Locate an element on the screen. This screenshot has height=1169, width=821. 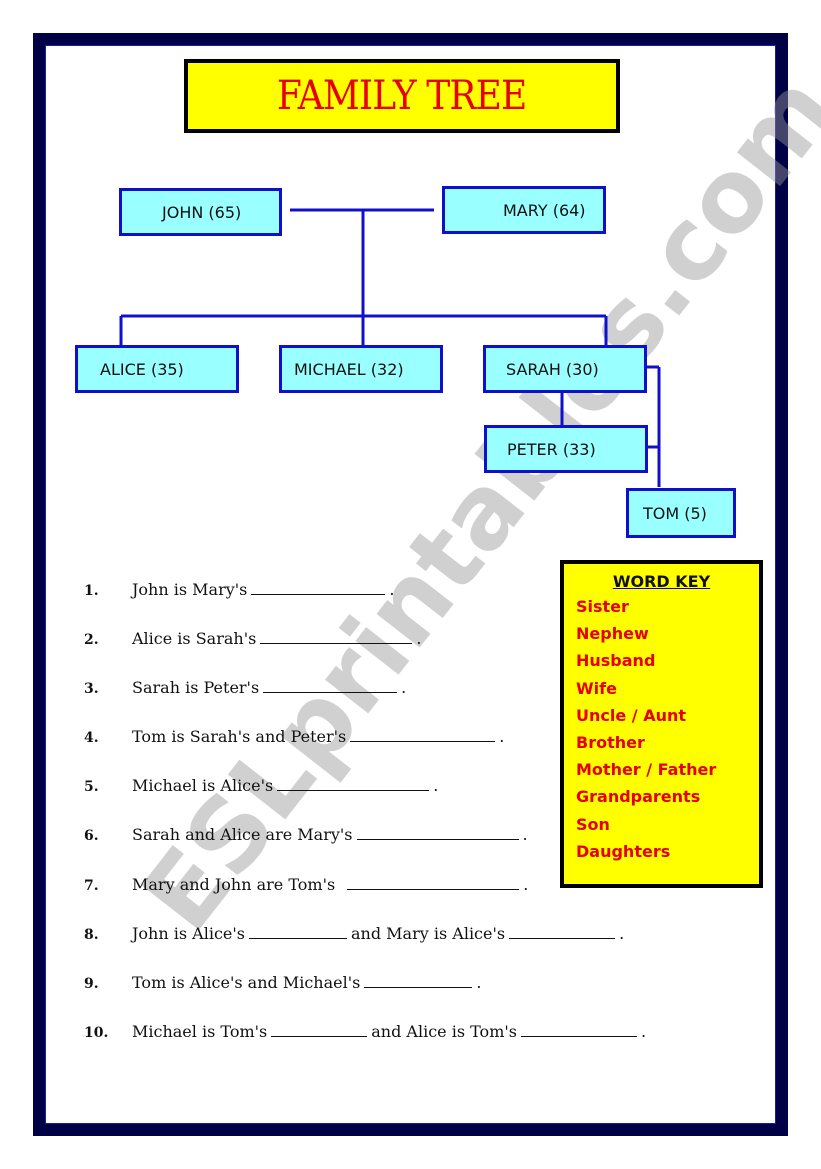
question-5: 5. Michael is Alice's. is located at coordinates (261, 785).